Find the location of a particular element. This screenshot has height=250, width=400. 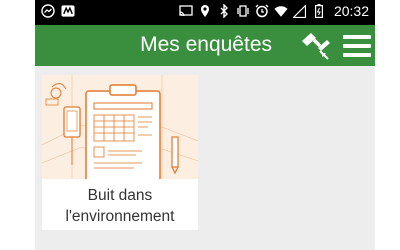

cast-icon is located at coordinates (186, 11).